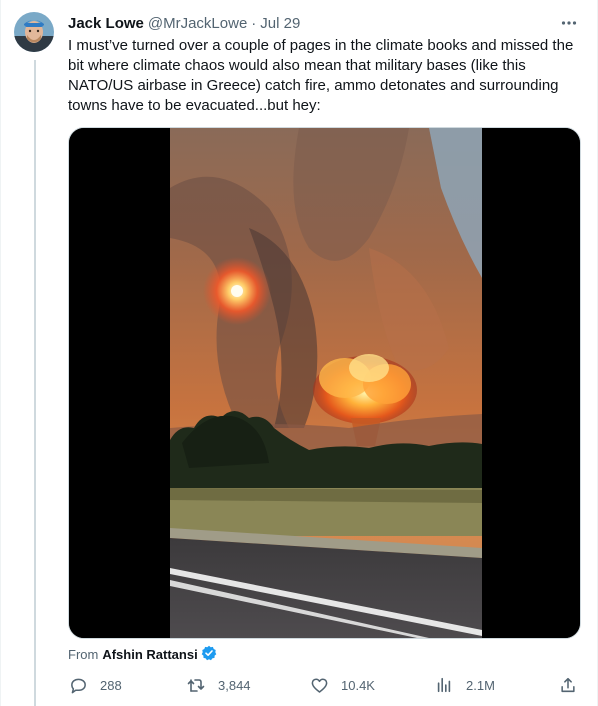 Image resolution: width=598 pixels, height=706 pixels. I want to click on more-options-icon, so click(569, 23).